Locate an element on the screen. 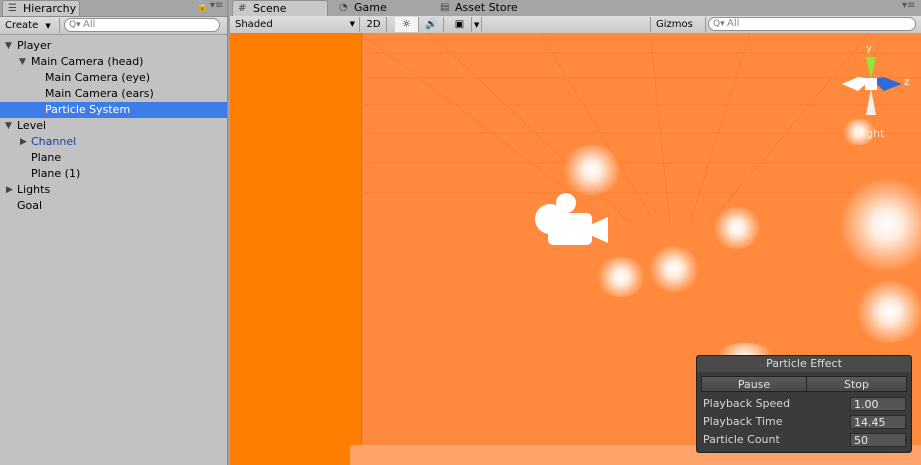  toggle-2d-button: 2D is located at coordinates (374, 24).